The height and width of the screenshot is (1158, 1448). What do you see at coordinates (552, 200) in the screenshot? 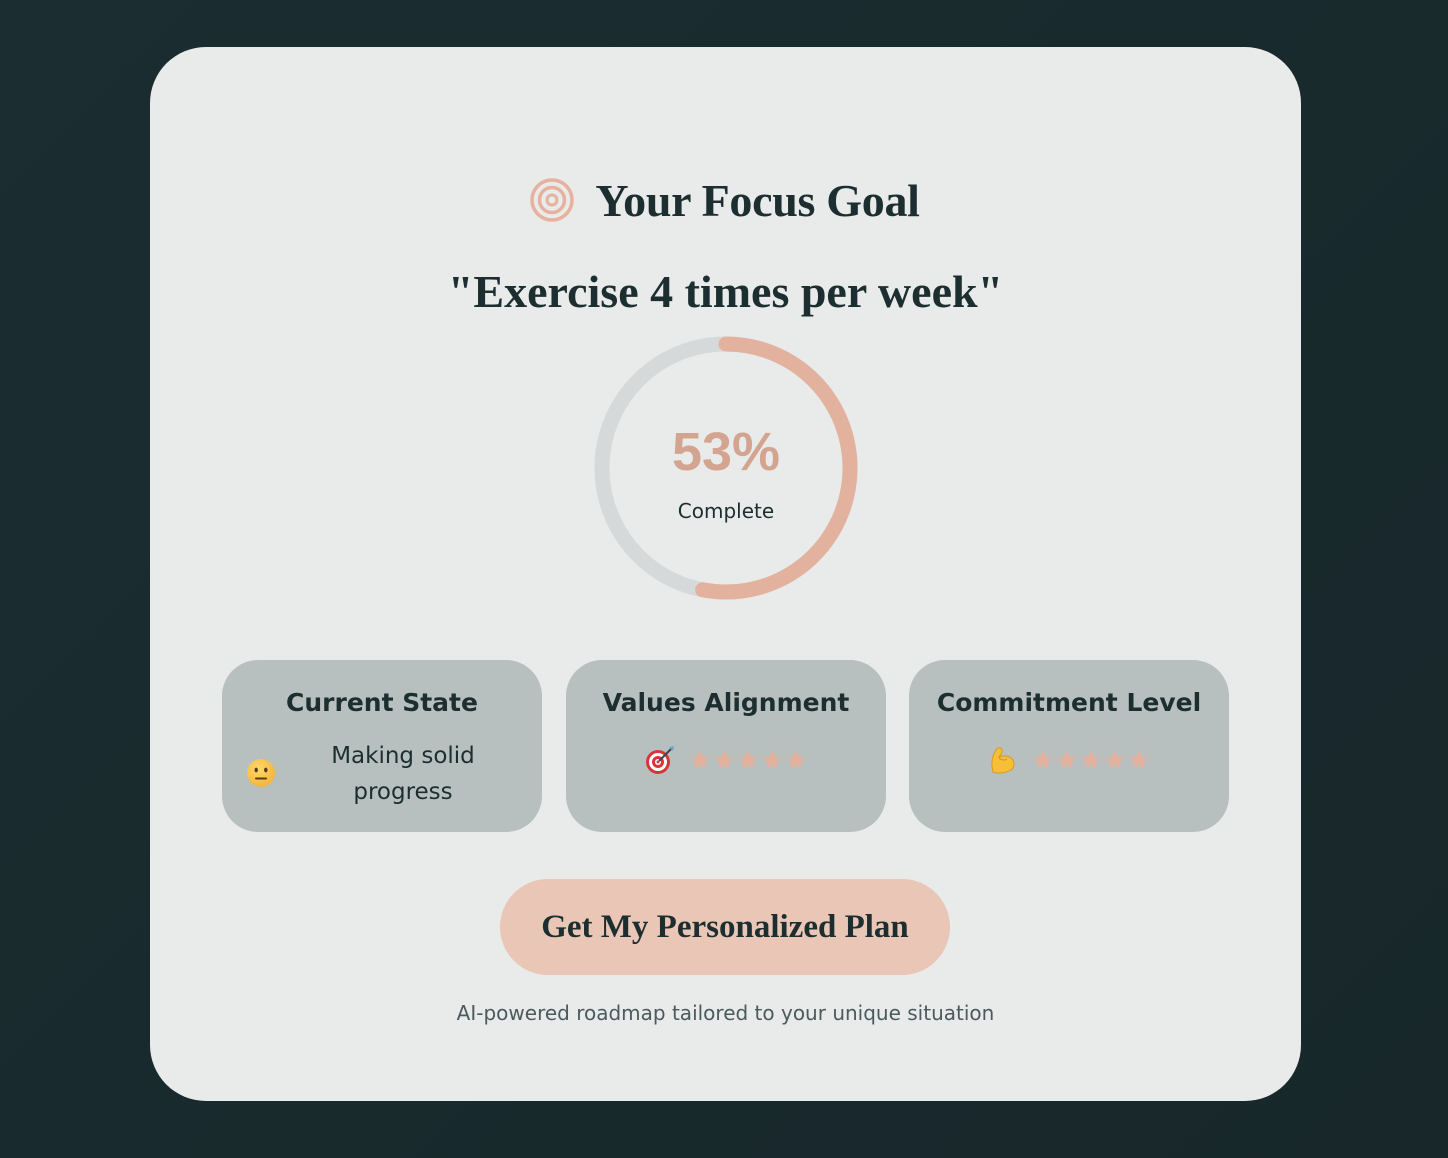
I see `target-icon` at bounding box center [552, 200].